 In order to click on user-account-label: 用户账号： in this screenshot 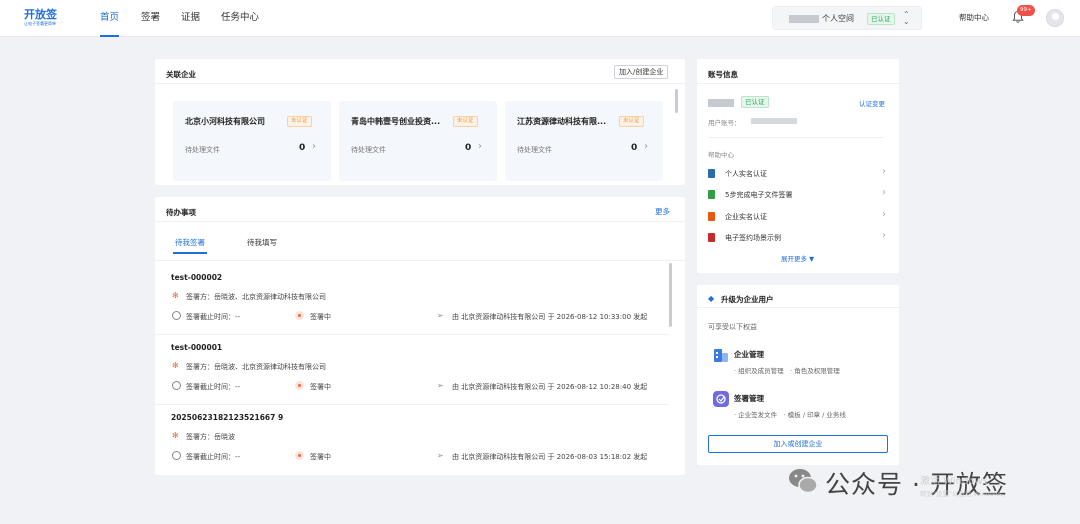, I will do `click(724, 123)`.